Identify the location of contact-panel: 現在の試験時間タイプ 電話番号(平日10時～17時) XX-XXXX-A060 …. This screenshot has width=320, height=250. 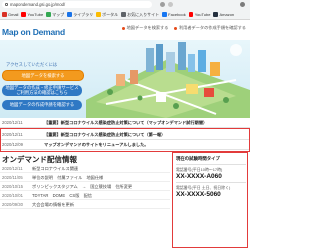
(210, 200).